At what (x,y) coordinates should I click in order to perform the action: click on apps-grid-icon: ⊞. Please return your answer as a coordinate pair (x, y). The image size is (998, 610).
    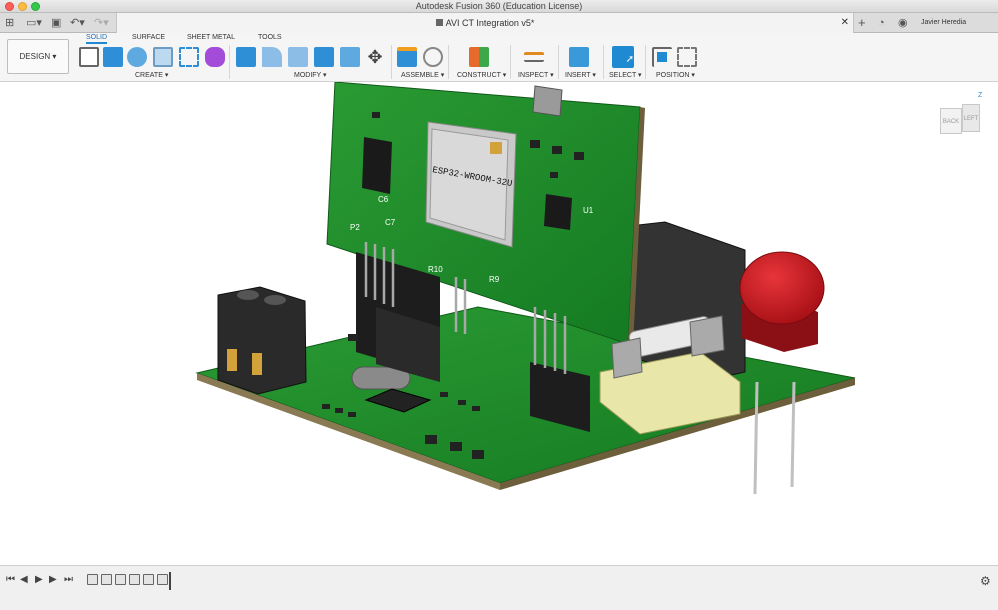
    Looking at the image, I should click on (9, 23).